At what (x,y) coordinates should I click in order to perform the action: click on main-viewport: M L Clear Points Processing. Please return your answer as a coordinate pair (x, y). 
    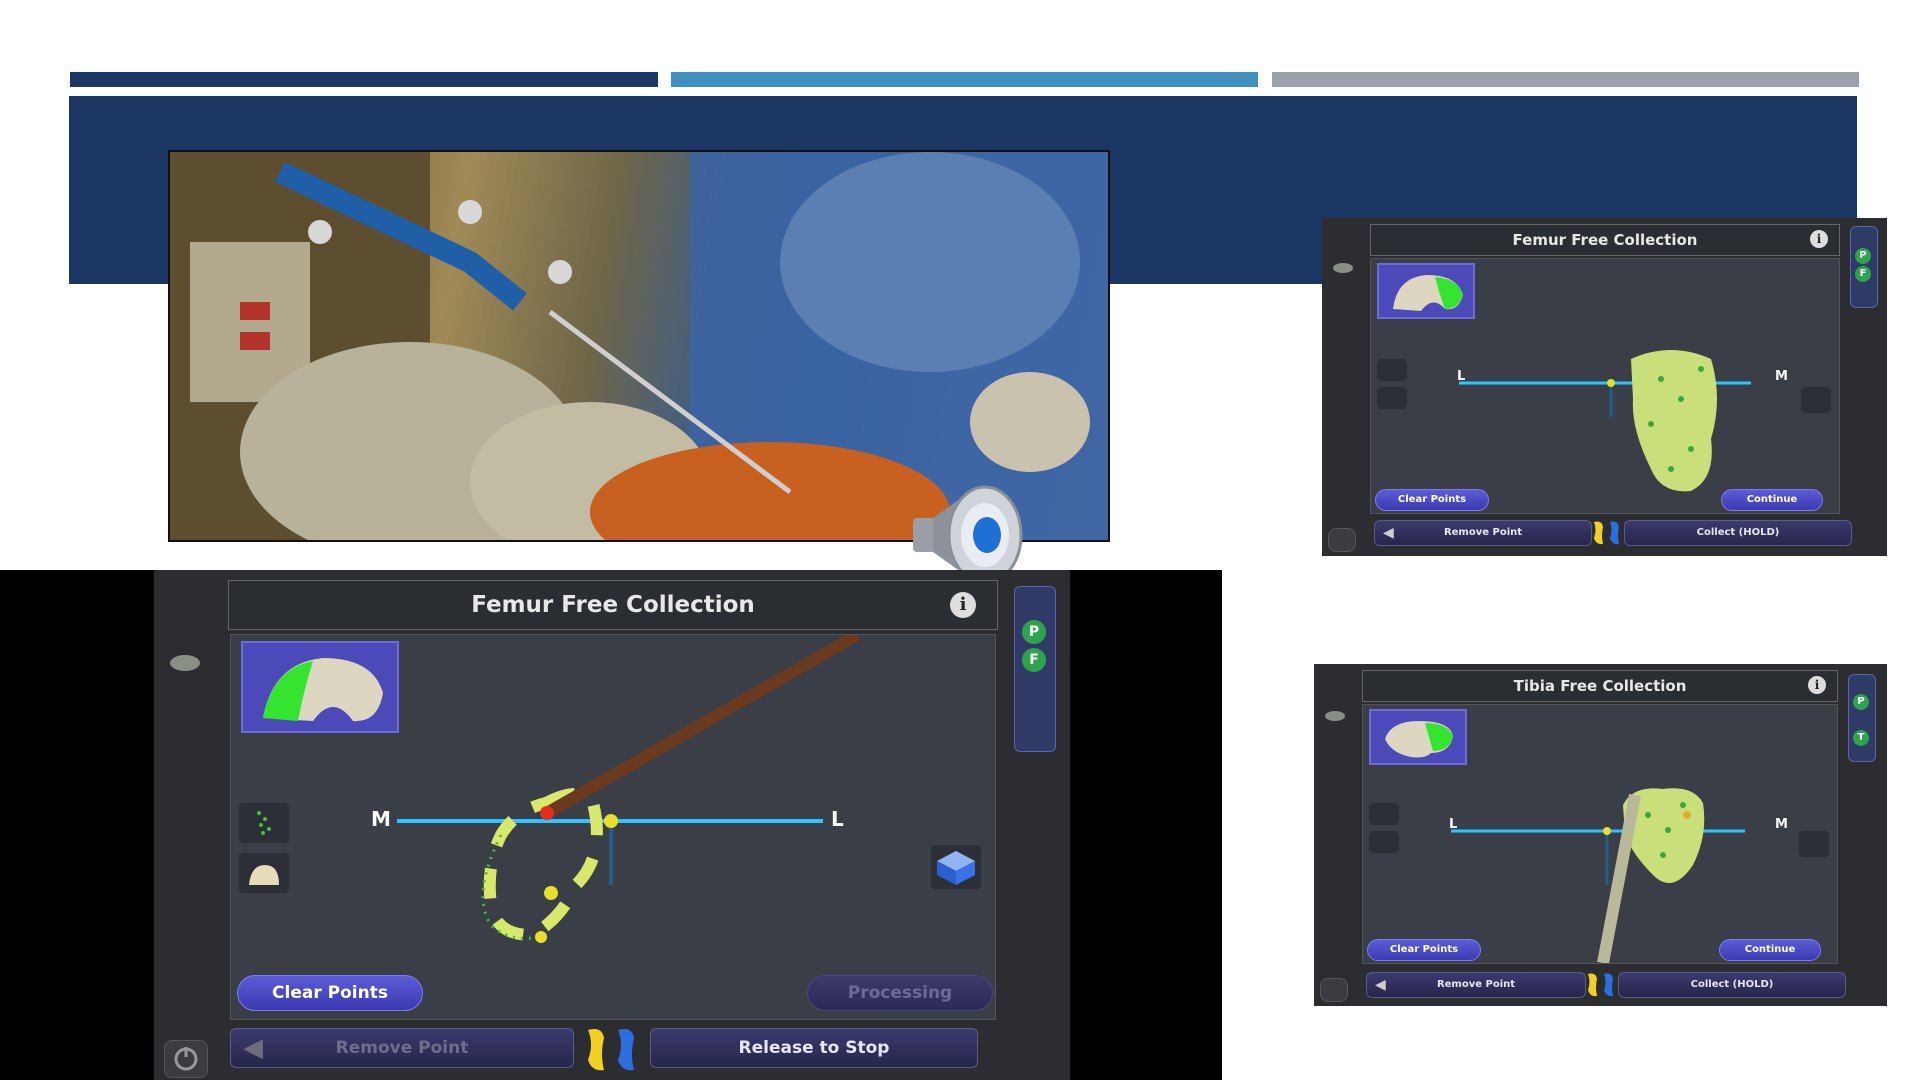
    Looking at the image, I should click on (613, 827).